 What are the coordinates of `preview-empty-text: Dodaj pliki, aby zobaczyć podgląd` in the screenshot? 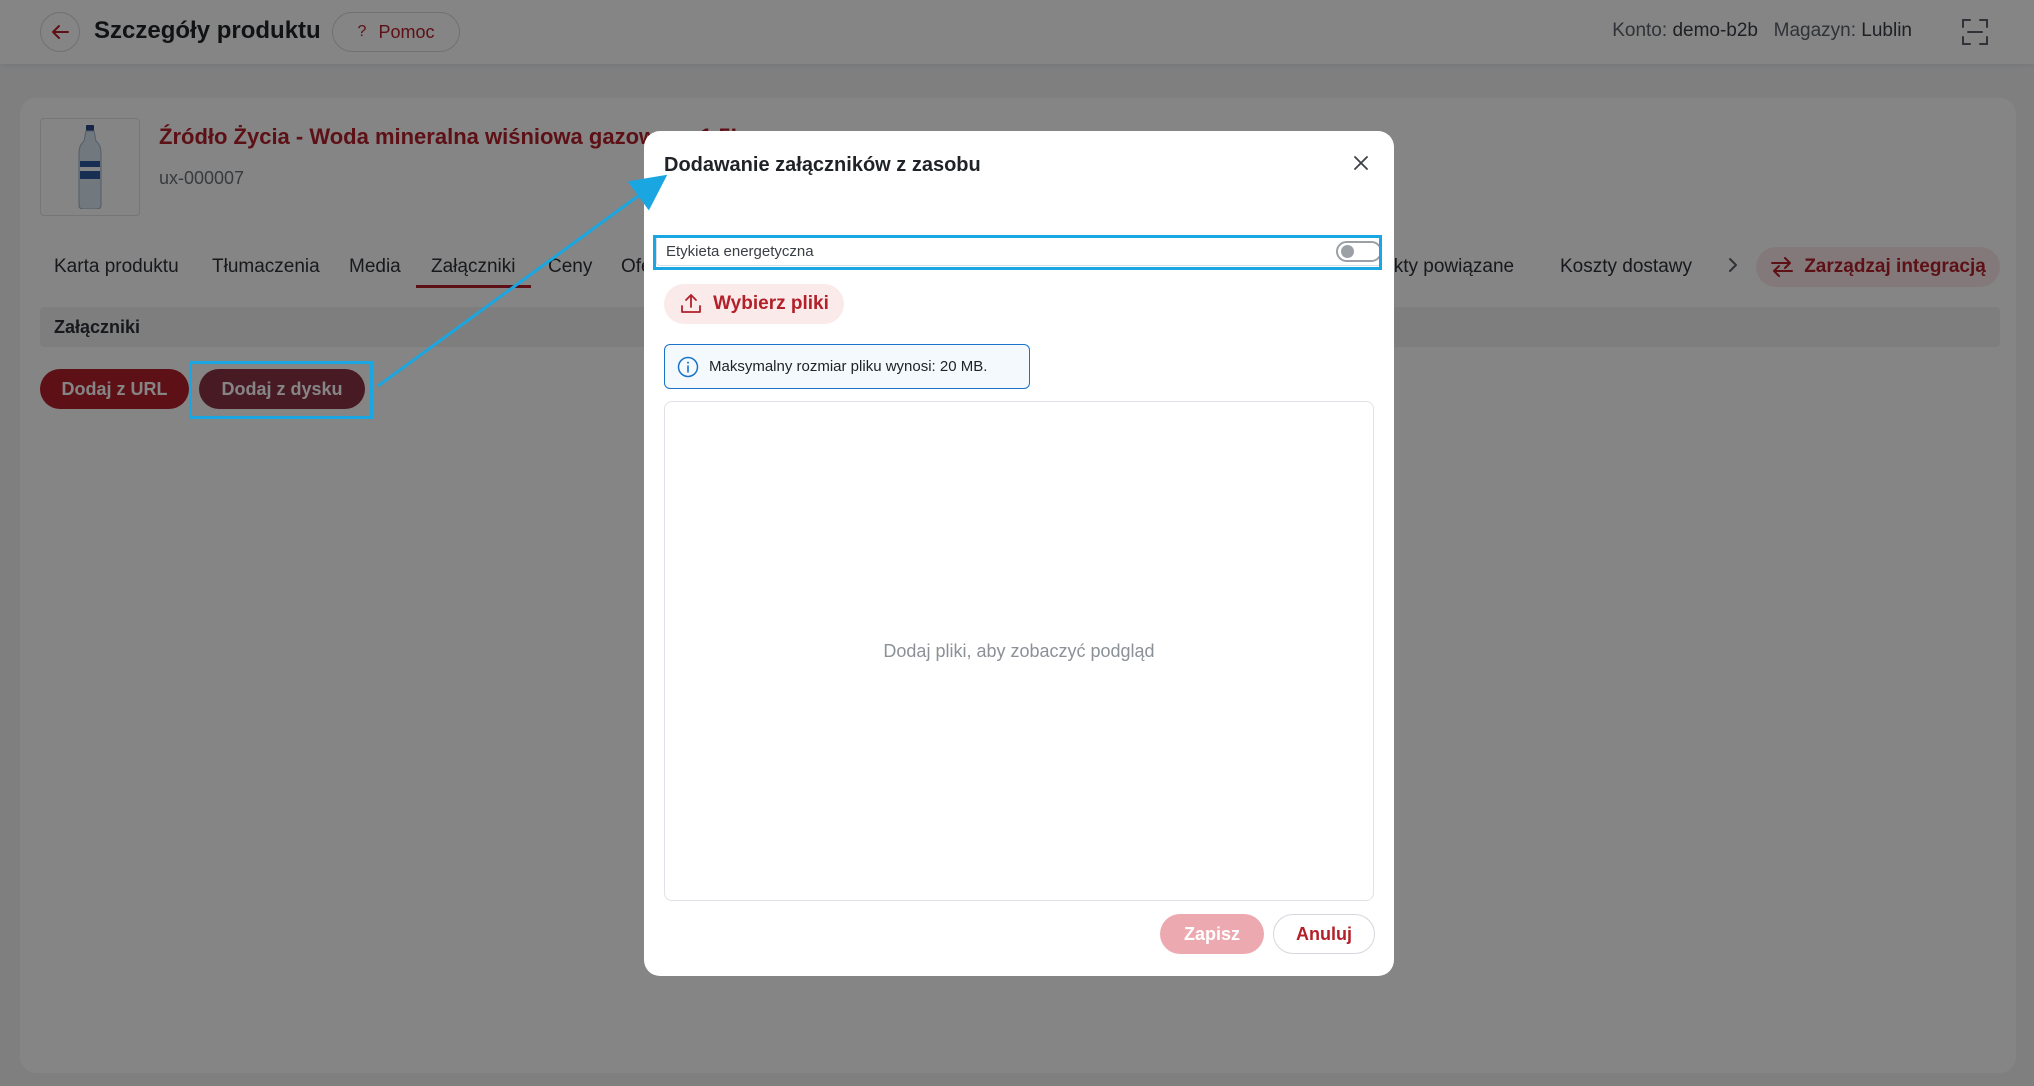 It's located at (1019, 650).